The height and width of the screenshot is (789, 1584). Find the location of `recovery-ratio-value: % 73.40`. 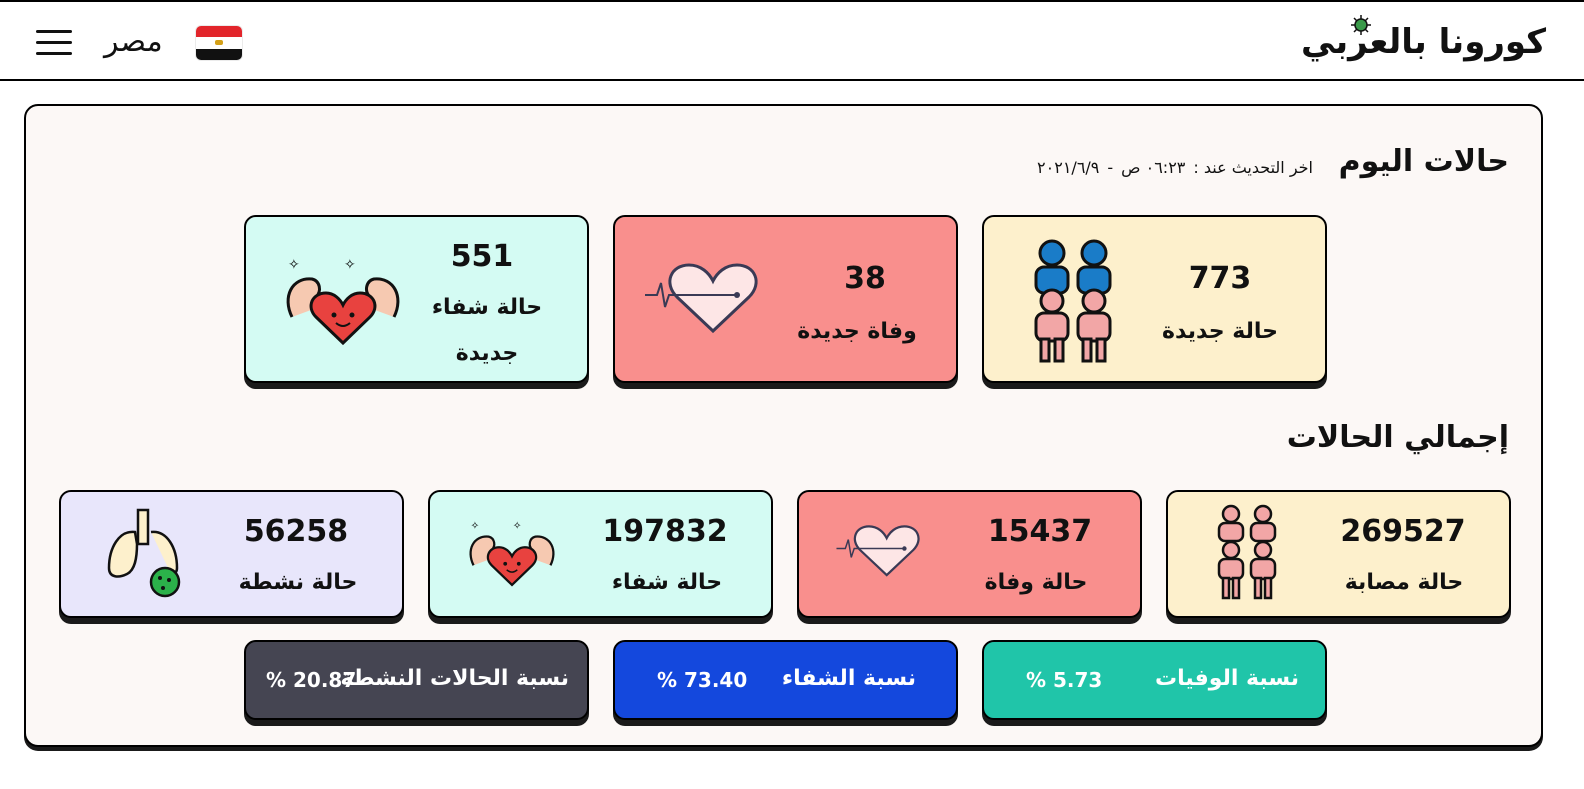

recovery-ratio-value: % 73.40 is located at coordinates (702, 680).